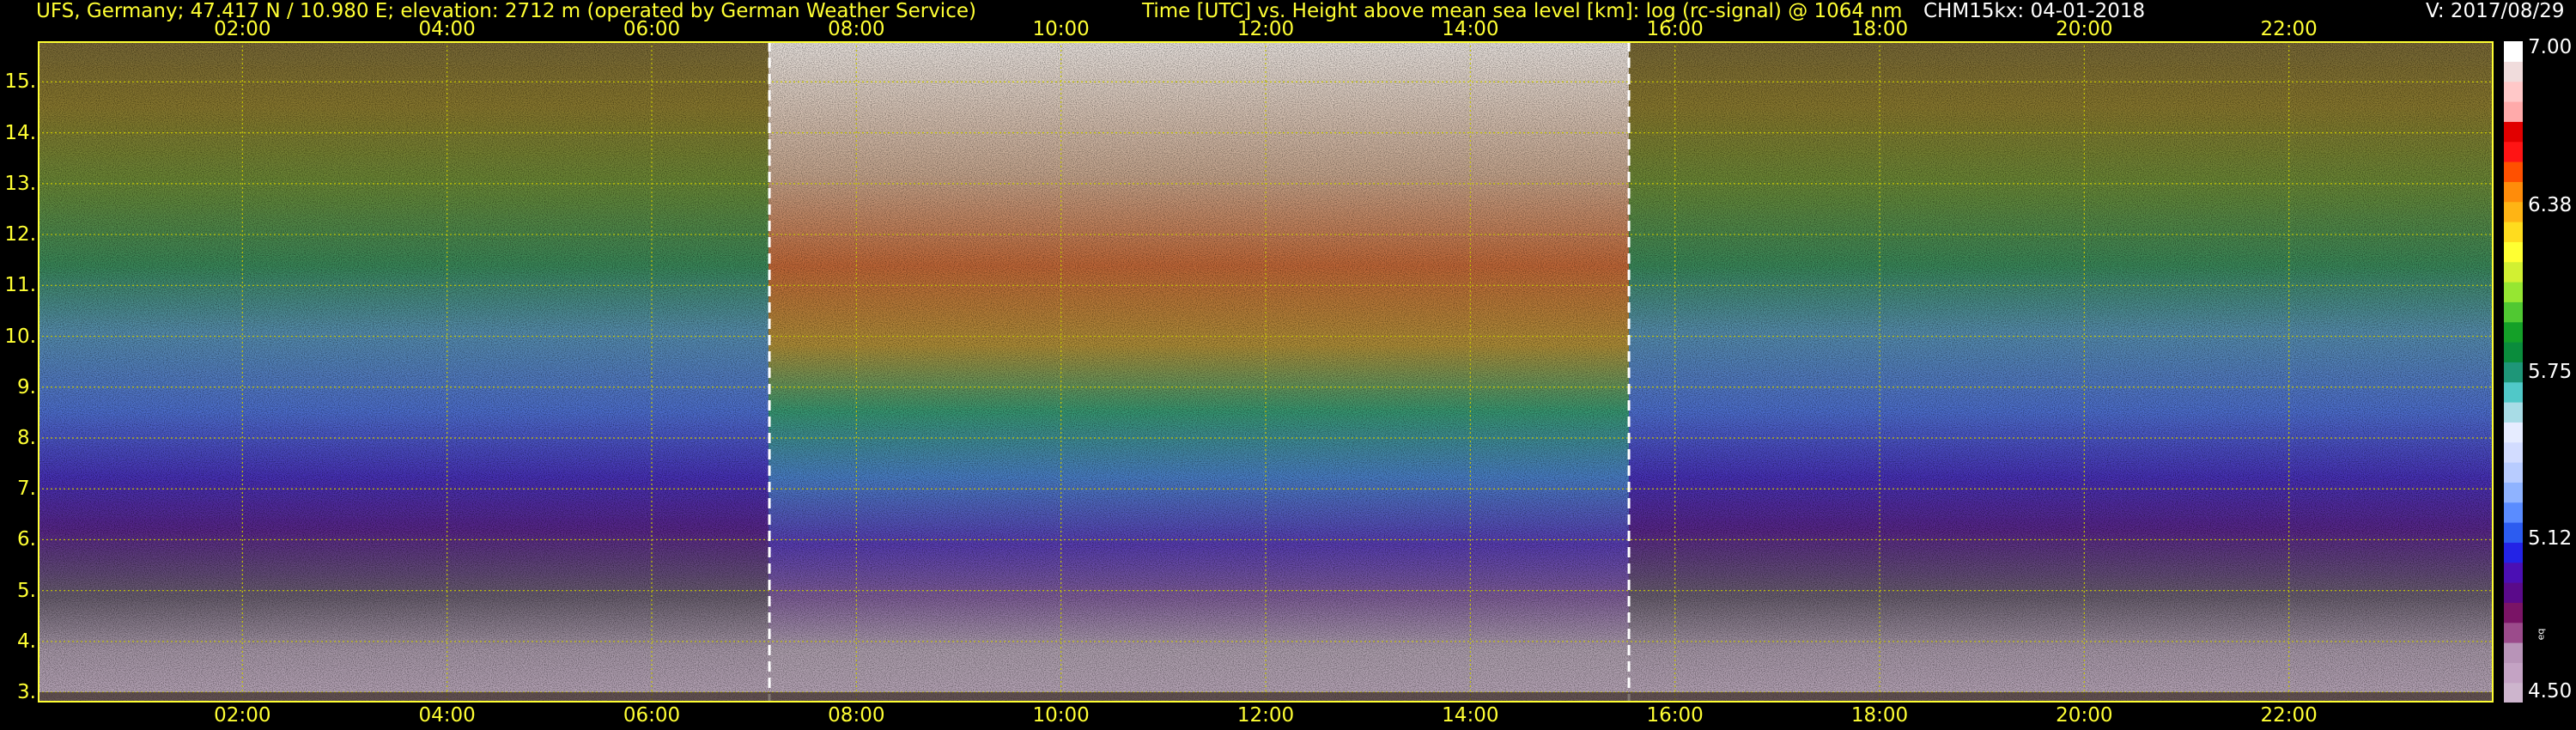  Describe the element at coordinates (20, 82) in the screenshot. I see `y-tick-label-12: 15.` at that location.